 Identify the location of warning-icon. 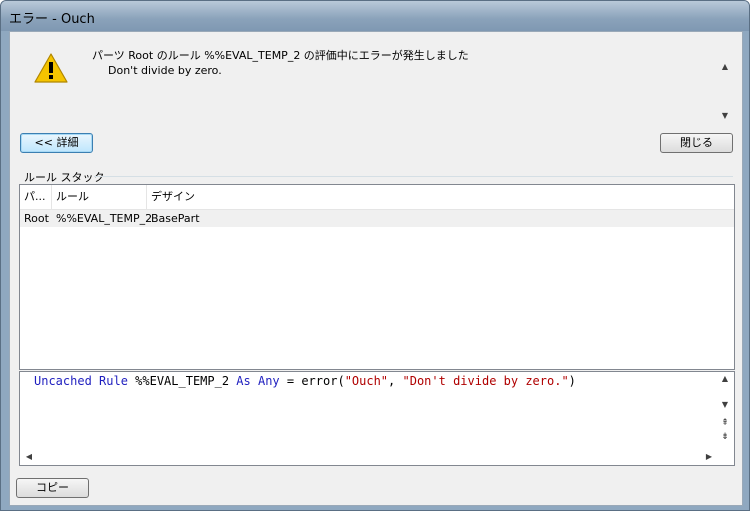
(51, 68).